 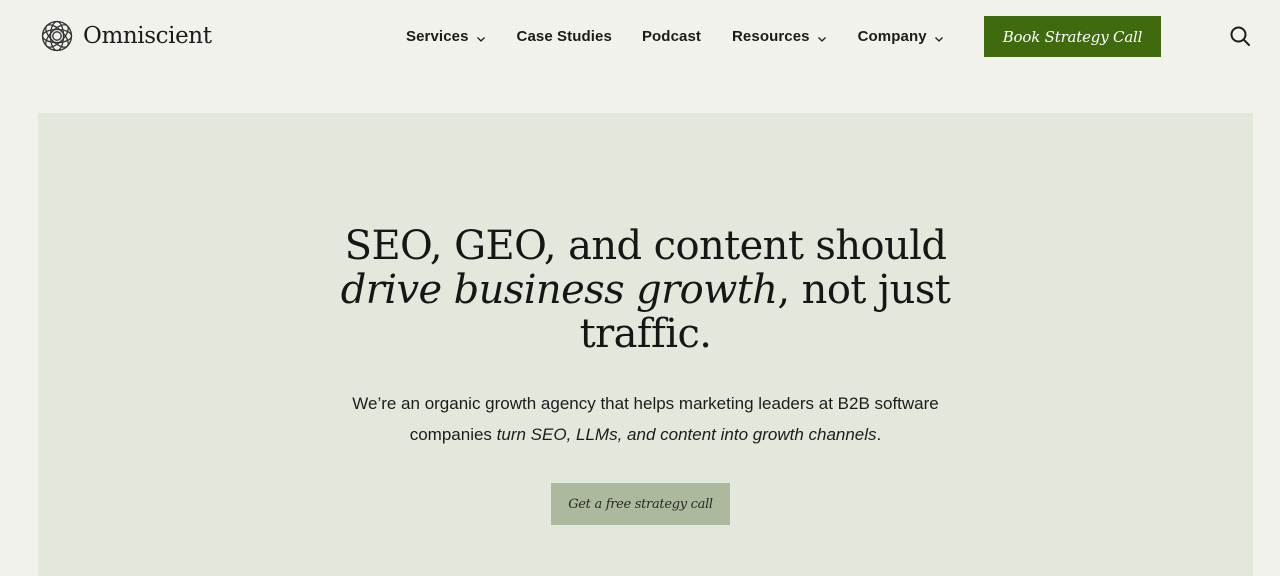 What do you see at coordinates (640, 504) in the screenshot?
I see `free-strategy-call-button: Get a free strategy call` at bounding box center [640, 504].